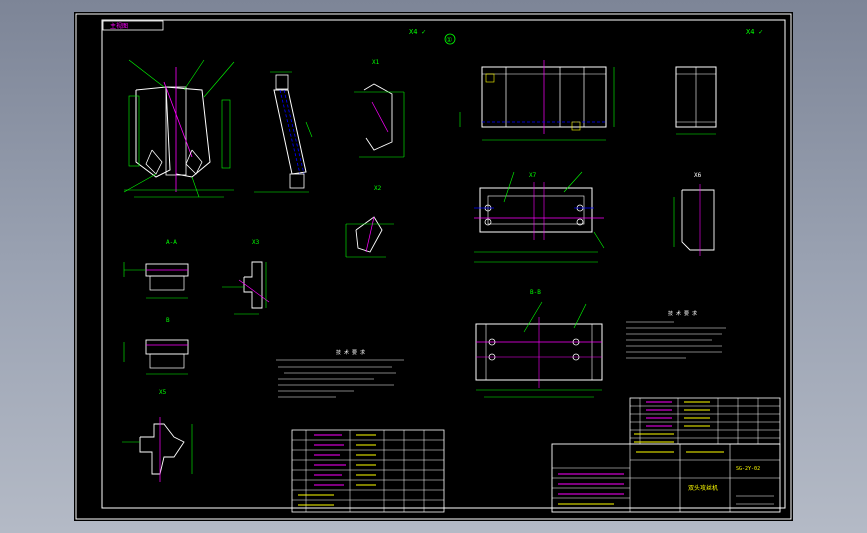  Describe the element at coordinates (376, 62) in the screenshot. I see `section-label-x1: X1` at that location.